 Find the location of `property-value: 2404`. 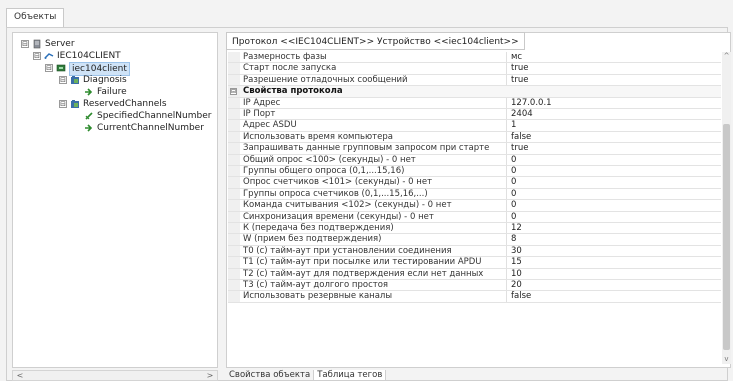

property-value: 2404 is located at coordinates (522, 114).